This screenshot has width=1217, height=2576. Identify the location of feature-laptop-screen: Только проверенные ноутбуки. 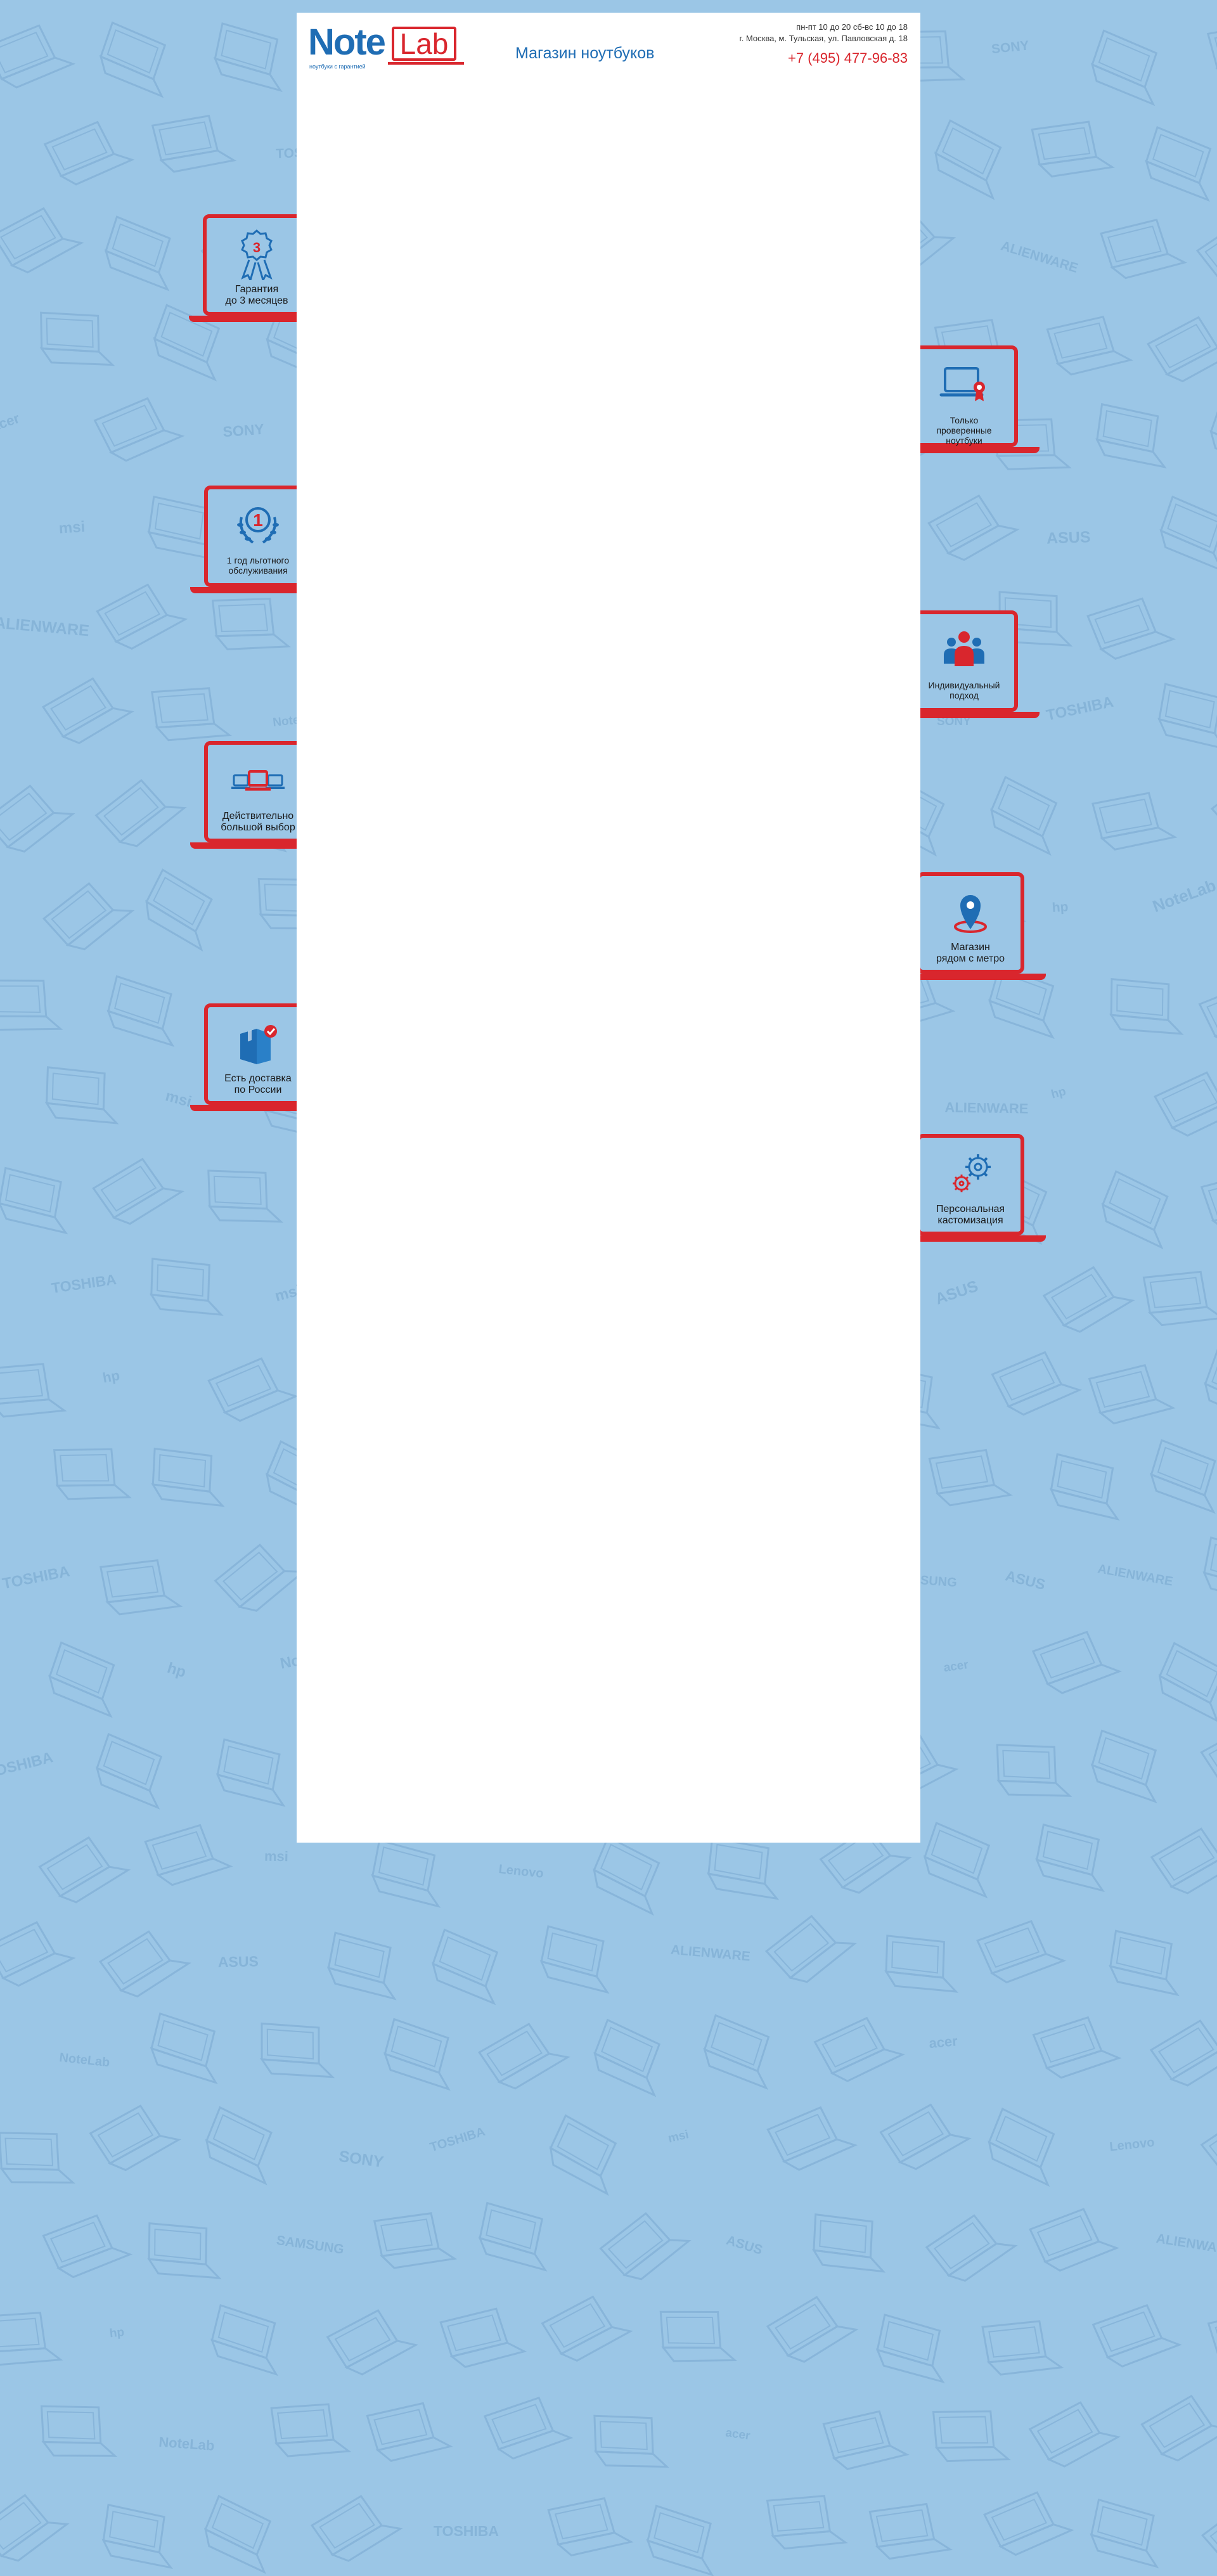
(964, 396).